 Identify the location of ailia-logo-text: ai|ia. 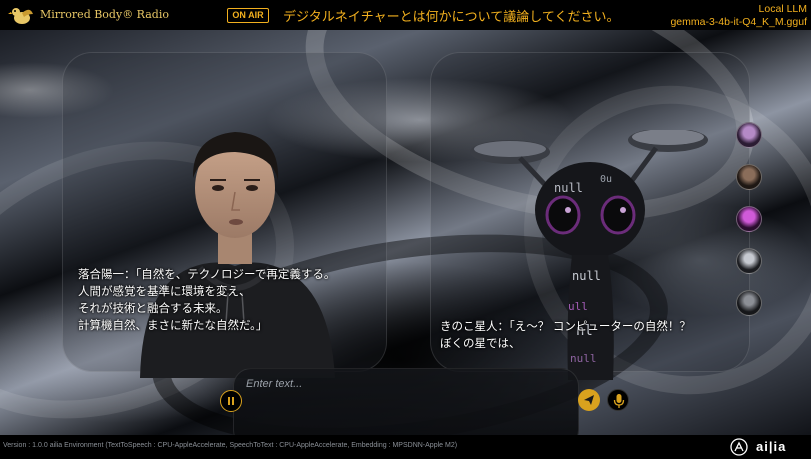
(771, 446).